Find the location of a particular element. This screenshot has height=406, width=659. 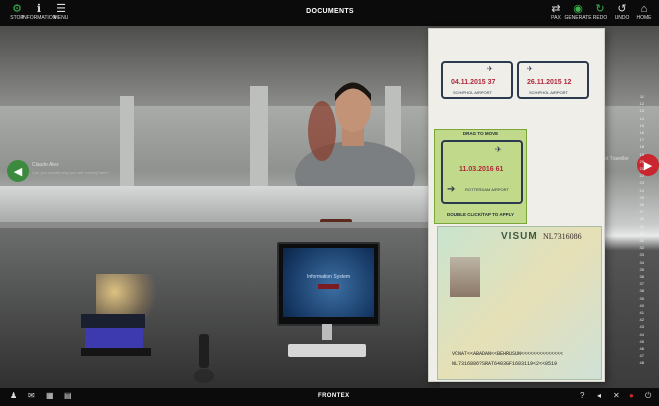

mrz-line-1: VCNAT<<ABADAN<<BEHRUSUN<<<<<<<<<<<<<< is located at coordinates (508, 354).